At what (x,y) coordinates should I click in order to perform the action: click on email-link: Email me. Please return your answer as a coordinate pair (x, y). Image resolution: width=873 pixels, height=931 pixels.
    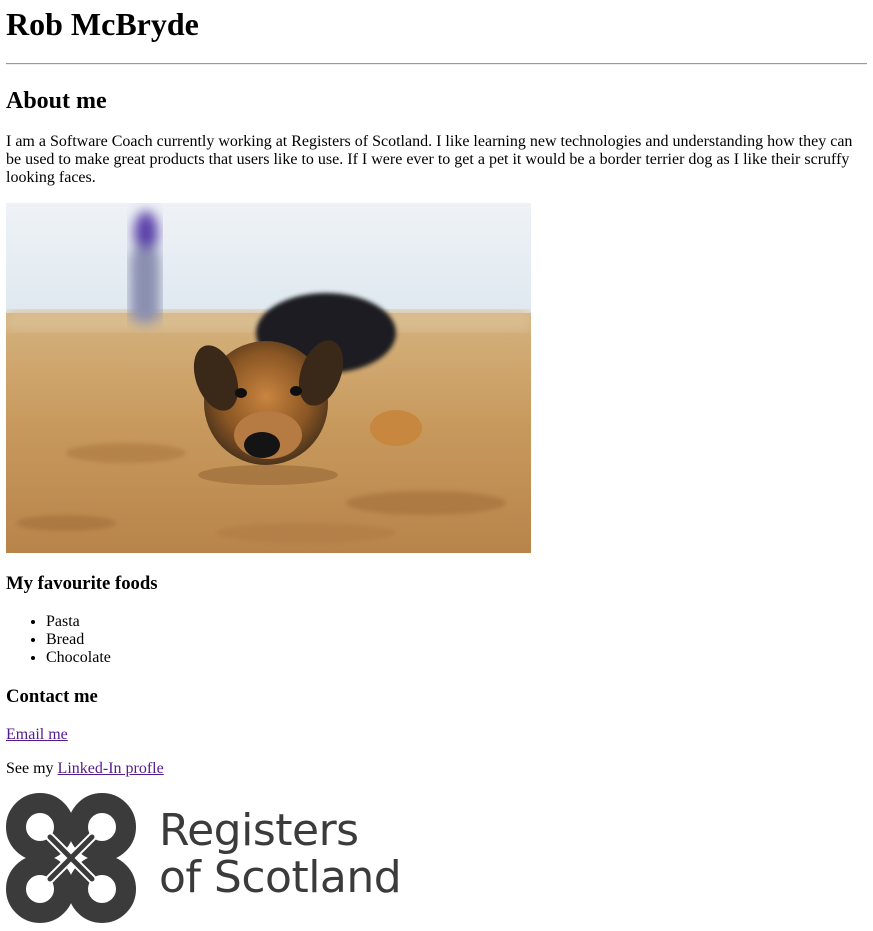
    Looking at the image, I should click on (37, 734).